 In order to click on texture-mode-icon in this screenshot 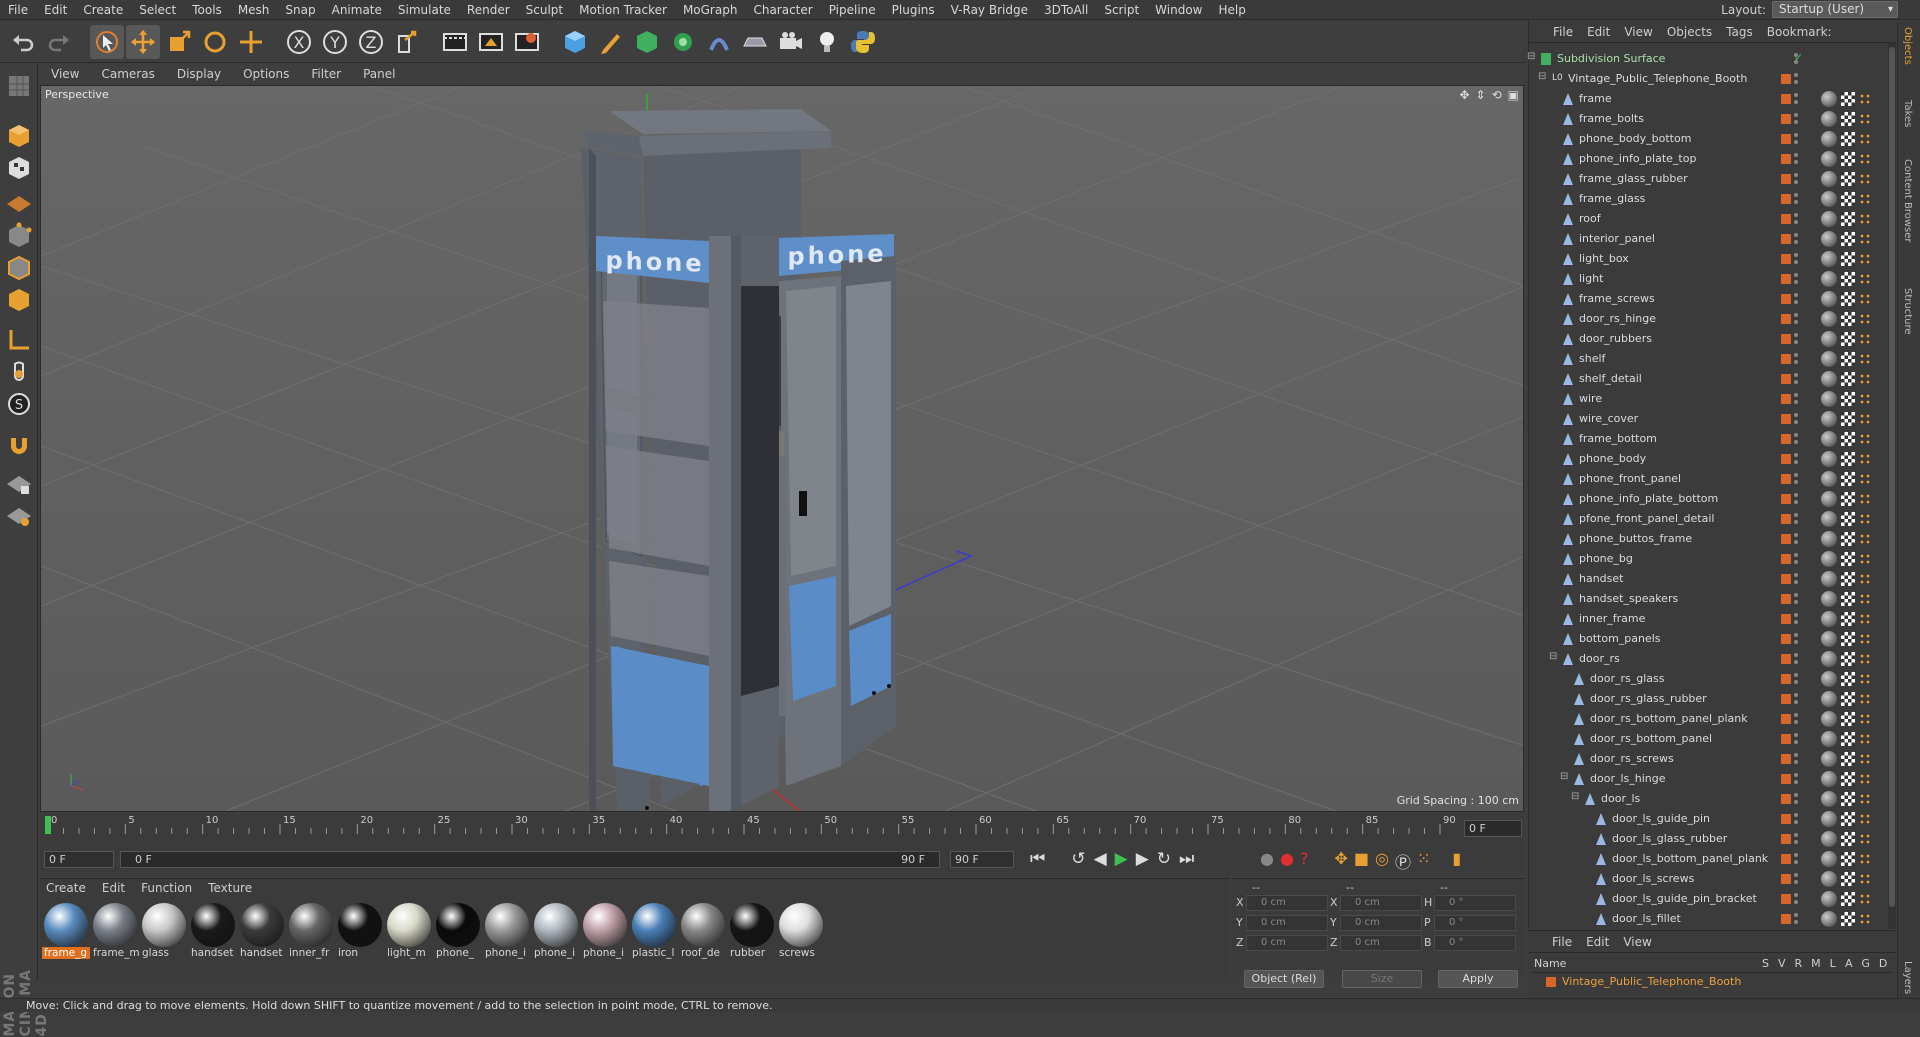, I will do `click(19, 168)`.